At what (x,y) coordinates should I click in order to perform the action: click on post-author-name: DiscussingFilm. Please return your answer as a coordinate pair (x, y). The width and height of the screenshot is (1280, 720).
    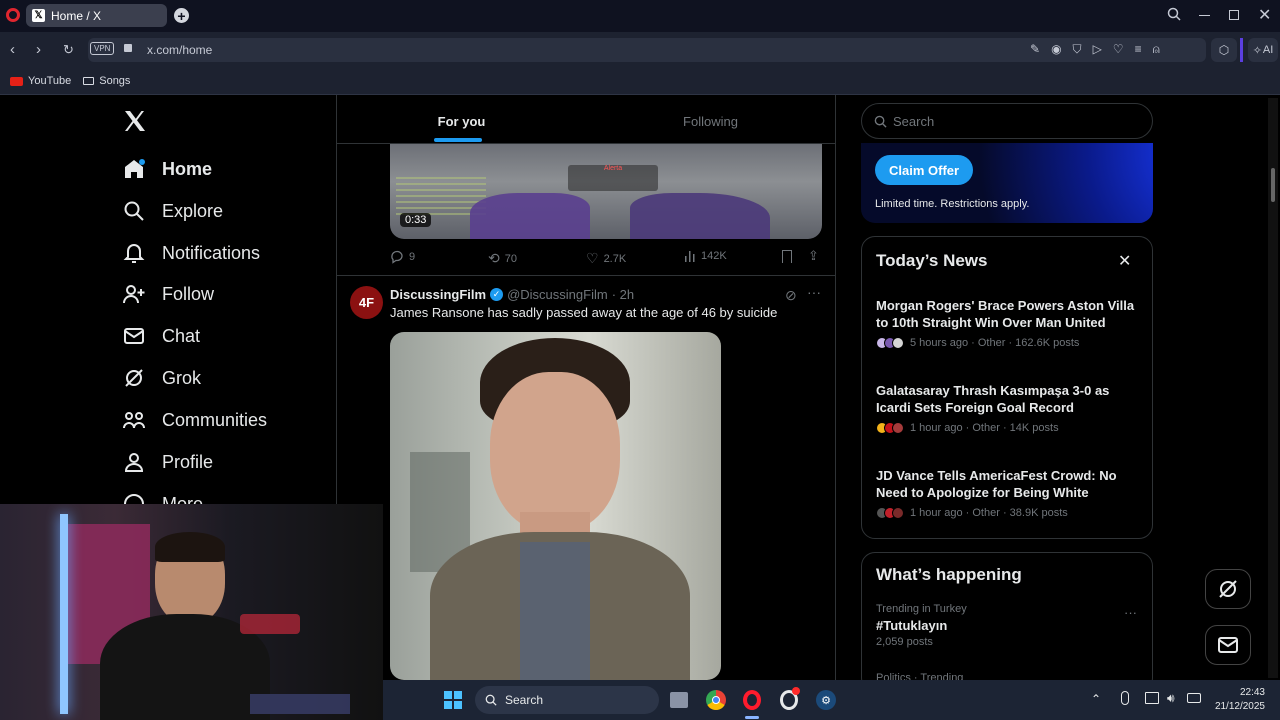
    Looking at the image, I should click on (438, 294).